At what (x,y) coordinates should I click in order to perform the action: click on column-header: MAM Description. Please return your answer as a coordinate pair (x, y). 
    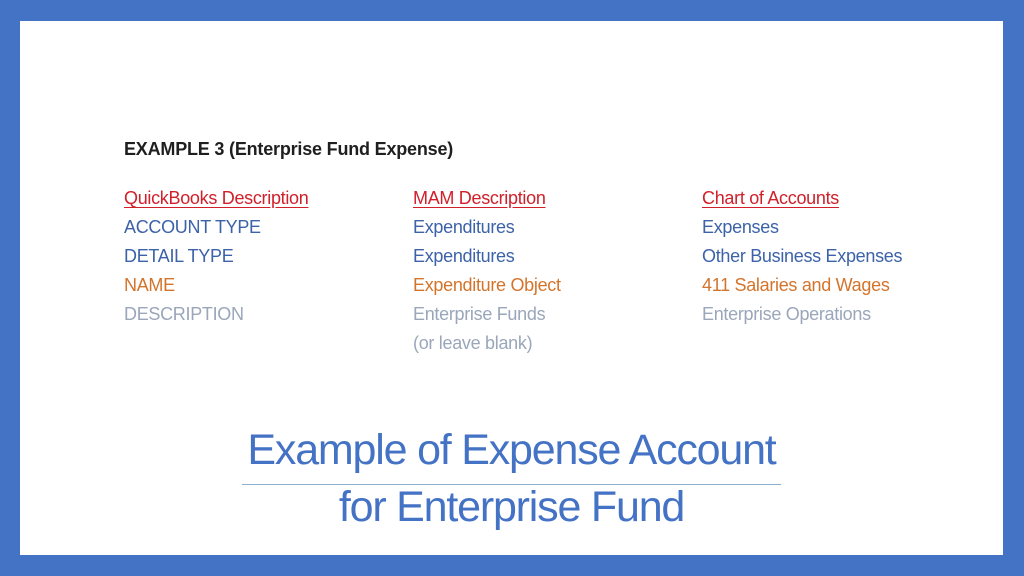
    Looking at the image, I should click on (479, 198).